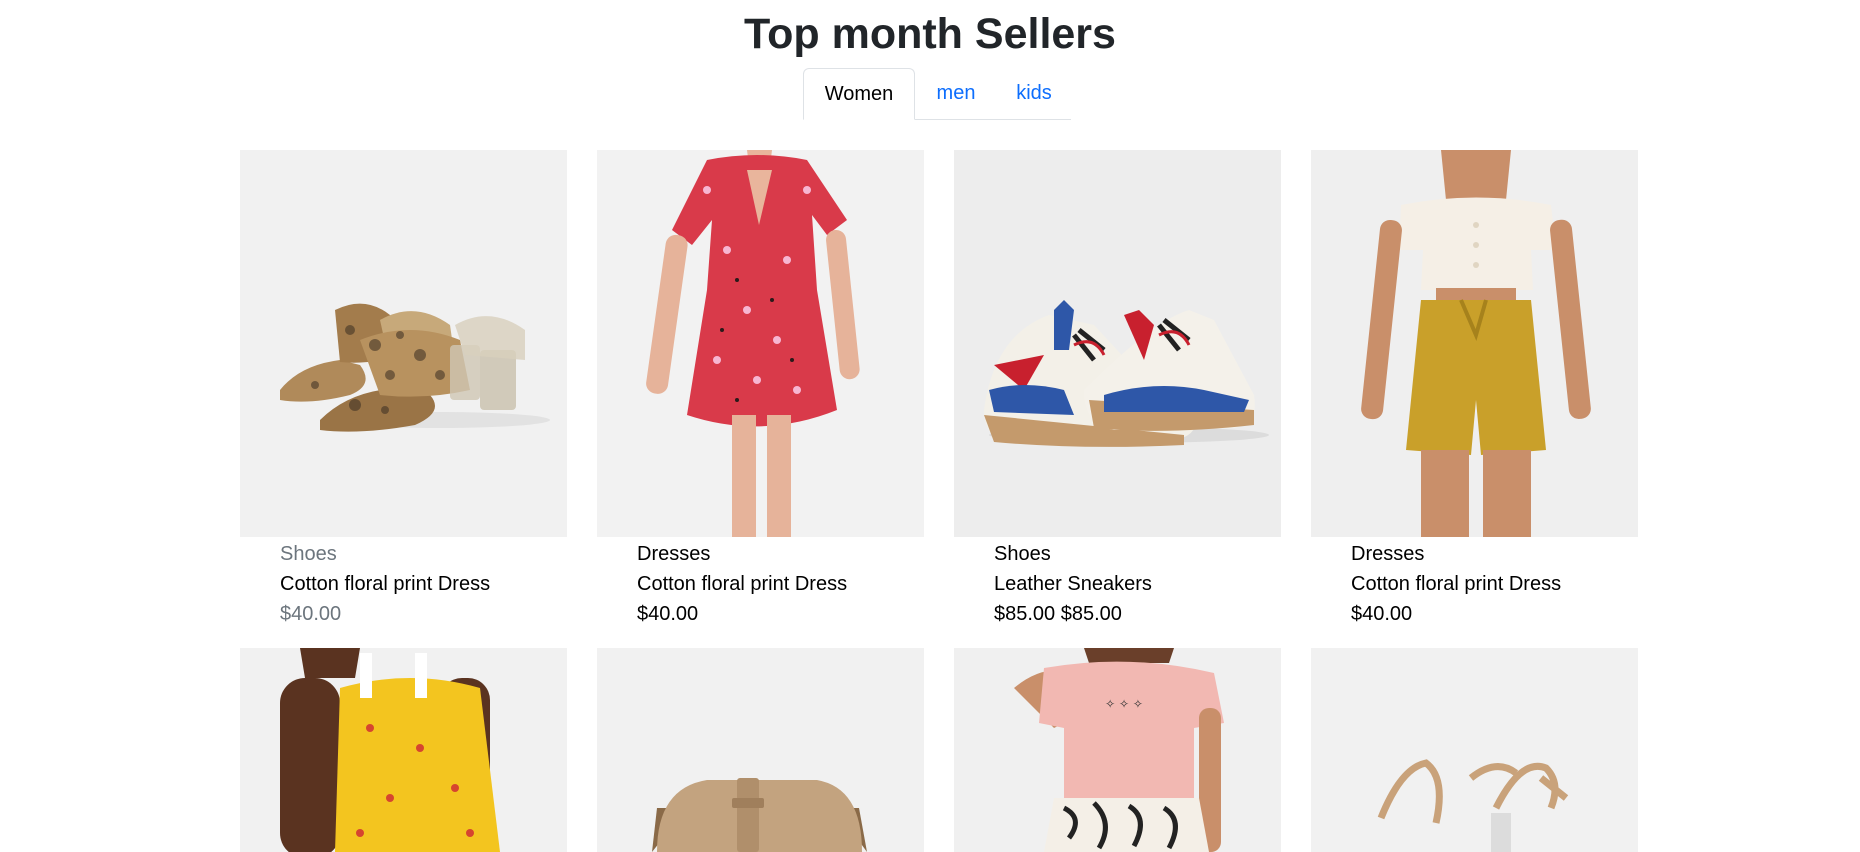  What do you see at coordinates (403, 343) in the screenshot?
I see `snake-print-mule-sandals-icon` at bounding box center [403, 343].